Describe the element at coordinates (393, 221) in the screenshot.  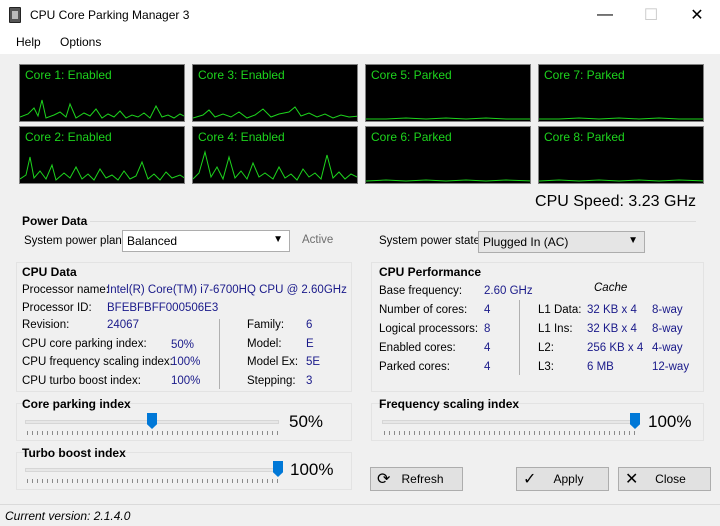
I see `power-divider` at that location.